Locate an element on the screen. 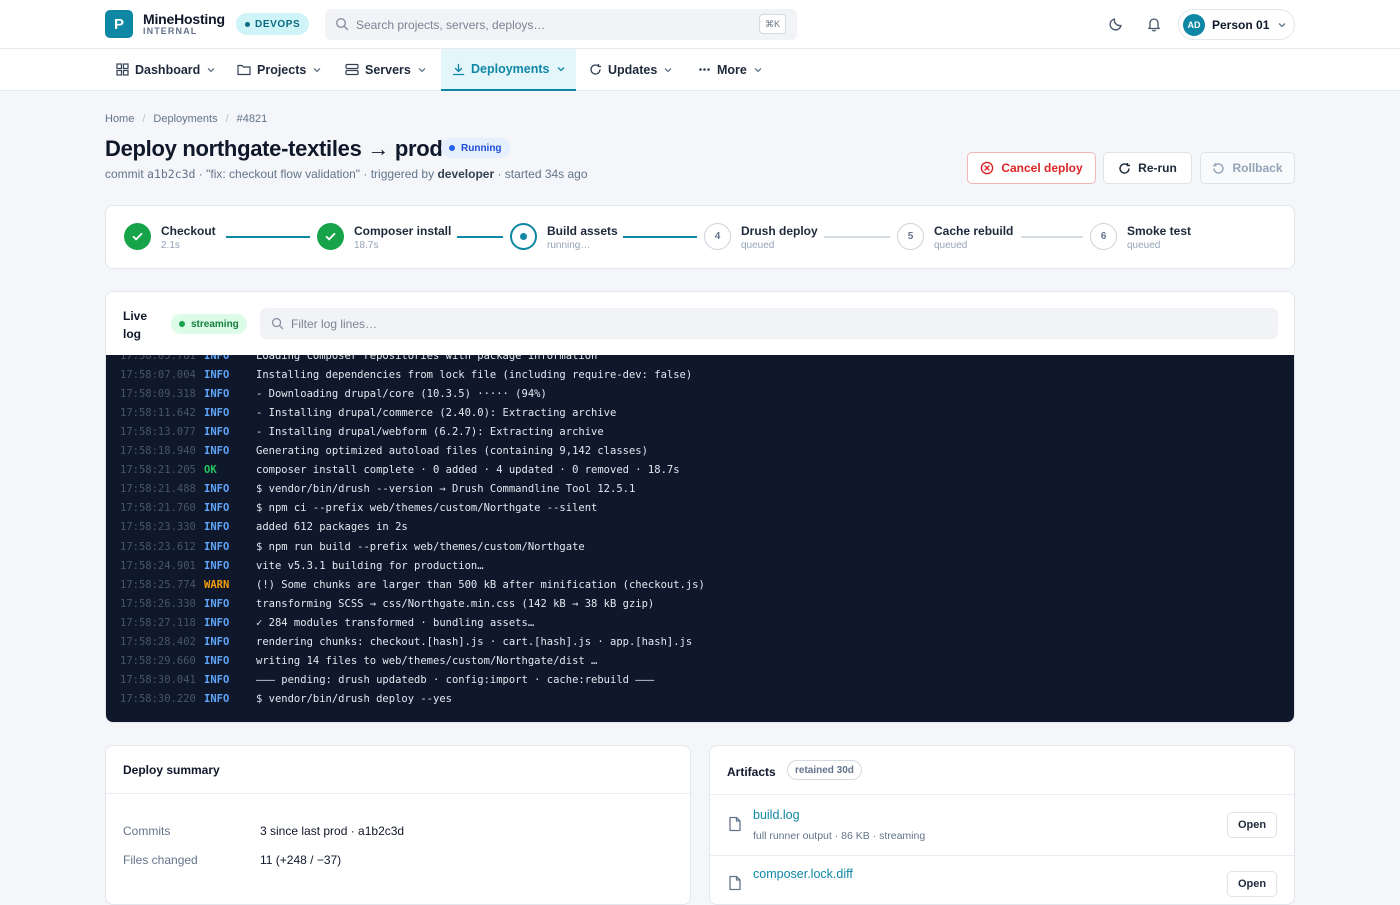 The image size is (1400, 905). pipeline-step-checkout: Checkout 2.1s is located at coordinates (174, 238).